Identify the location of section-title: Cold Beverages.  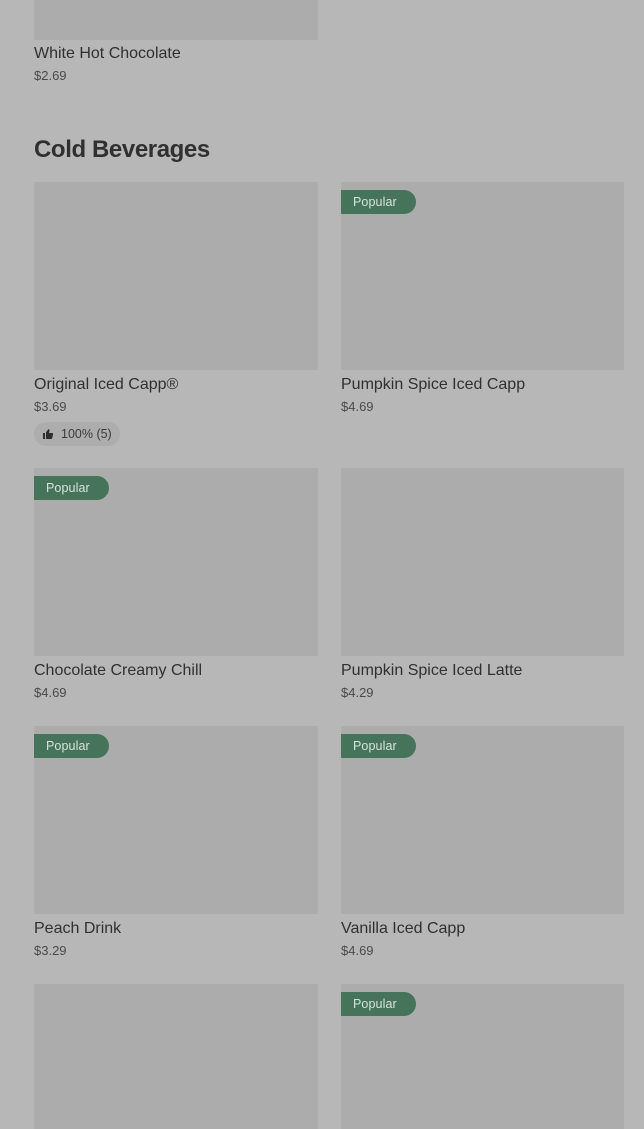
(122, 149).